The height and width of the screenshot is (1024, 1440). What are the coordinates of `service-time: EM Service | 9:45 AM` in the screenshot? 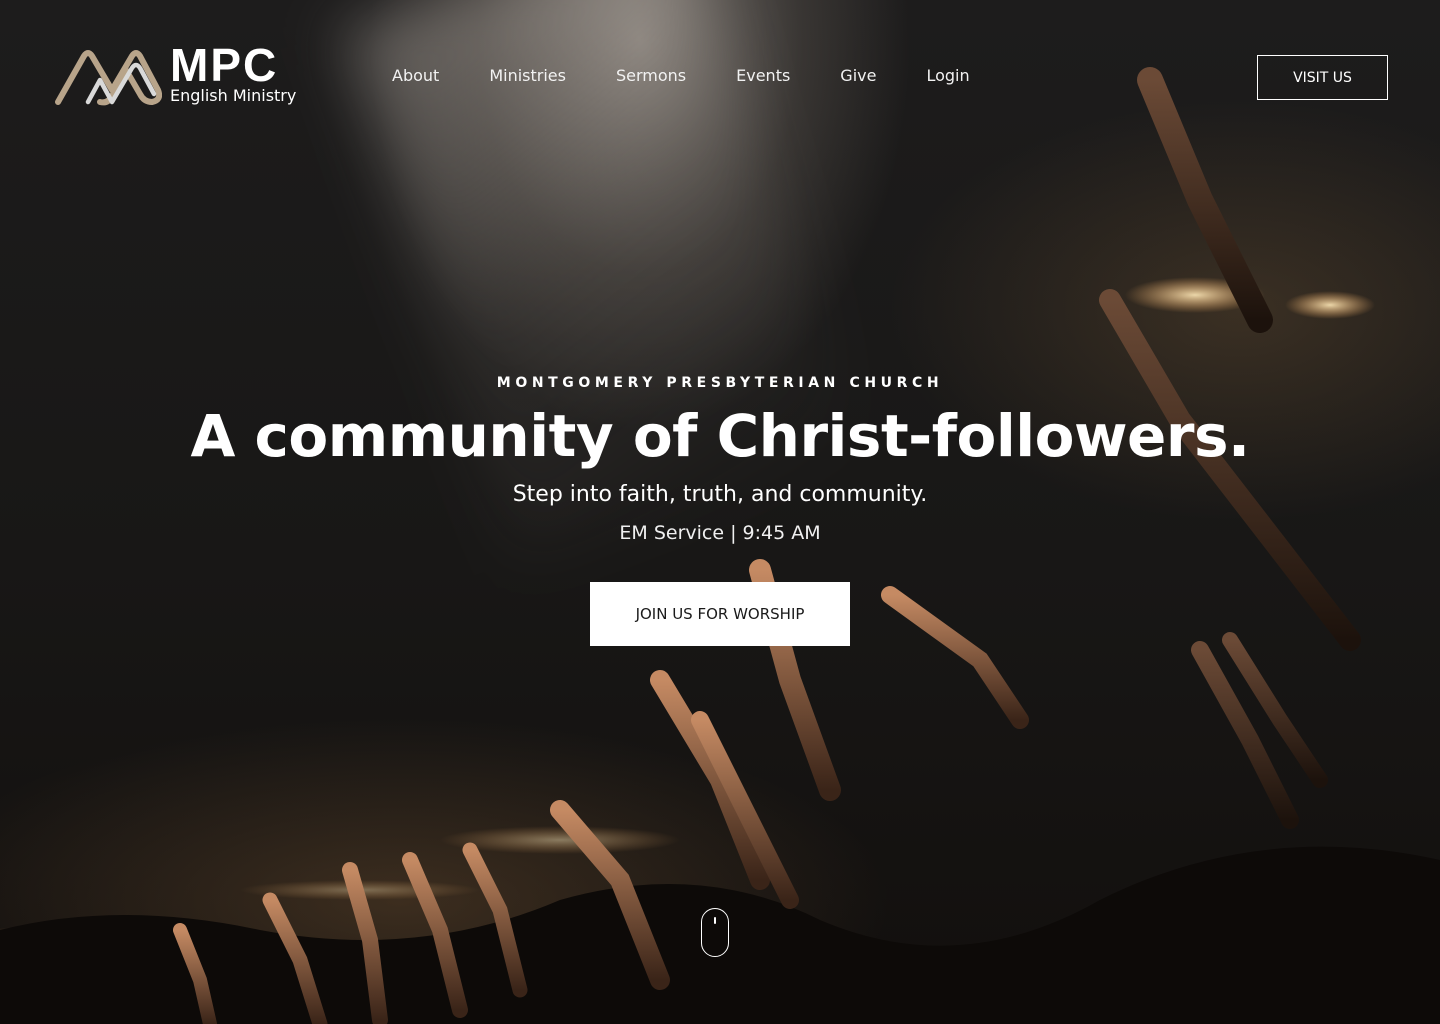 It's located at (720, 533).